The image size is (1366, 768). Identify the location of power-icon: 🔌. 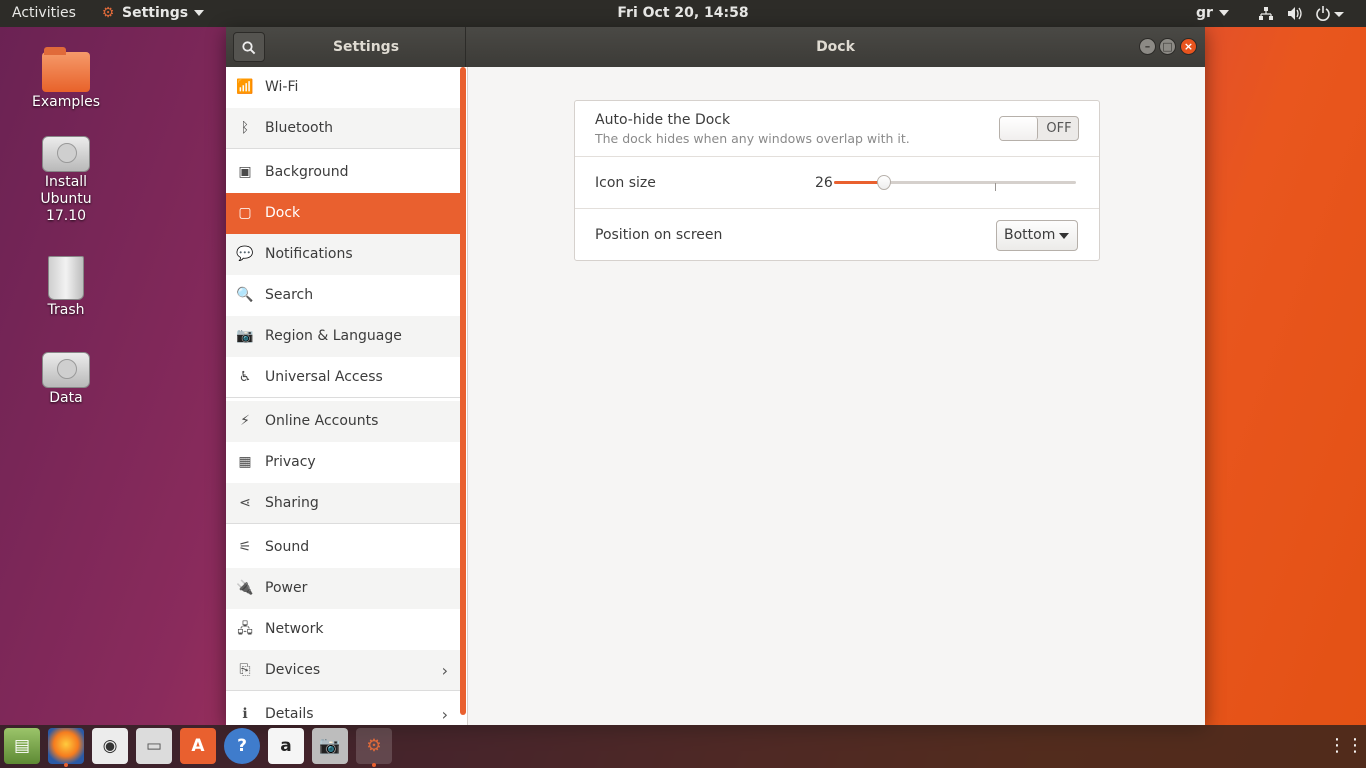
(245, 588).